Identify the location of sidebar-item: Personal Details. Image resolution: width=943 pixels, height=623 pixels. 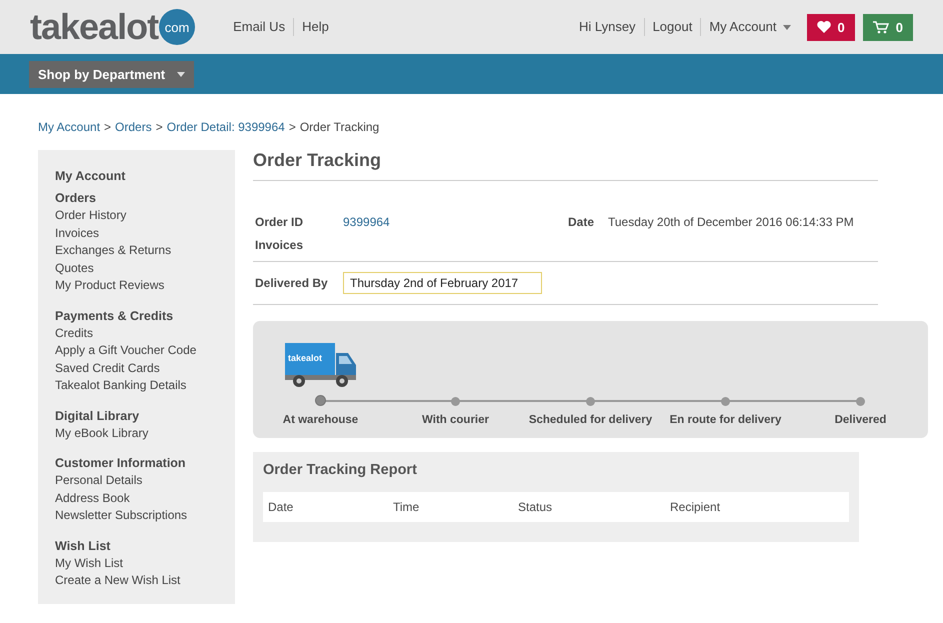
(145, 481).